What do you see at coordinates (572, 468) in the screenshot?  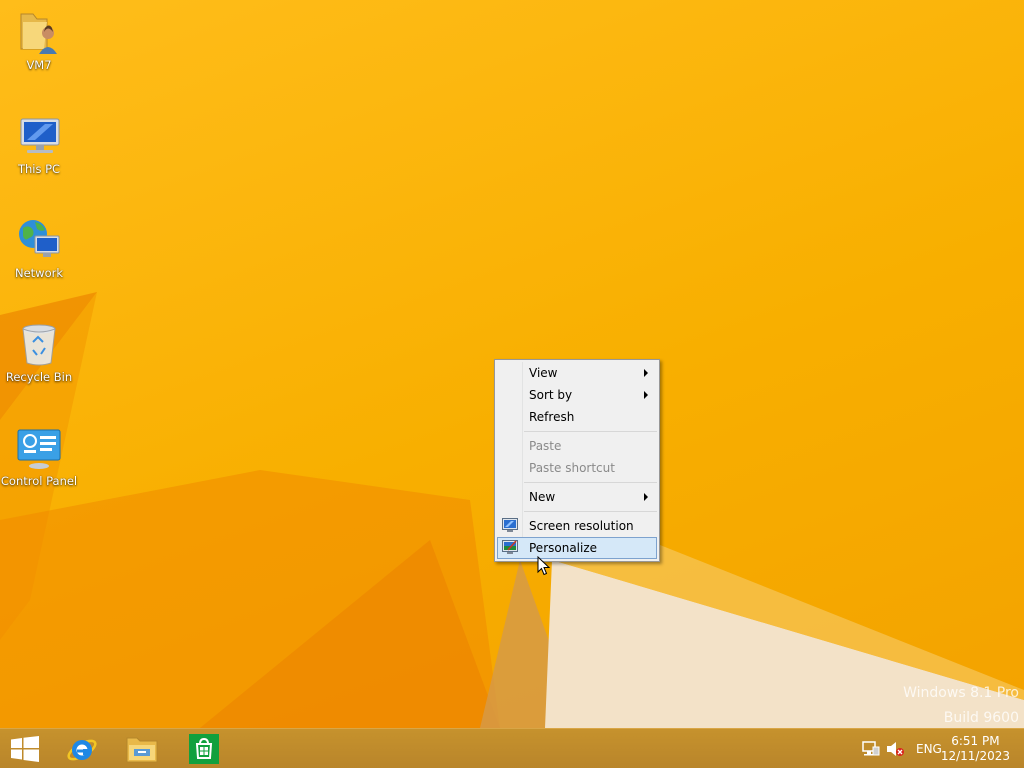 I see `menu-item-label: Paste shortcut` at bounding box center [572, 468].